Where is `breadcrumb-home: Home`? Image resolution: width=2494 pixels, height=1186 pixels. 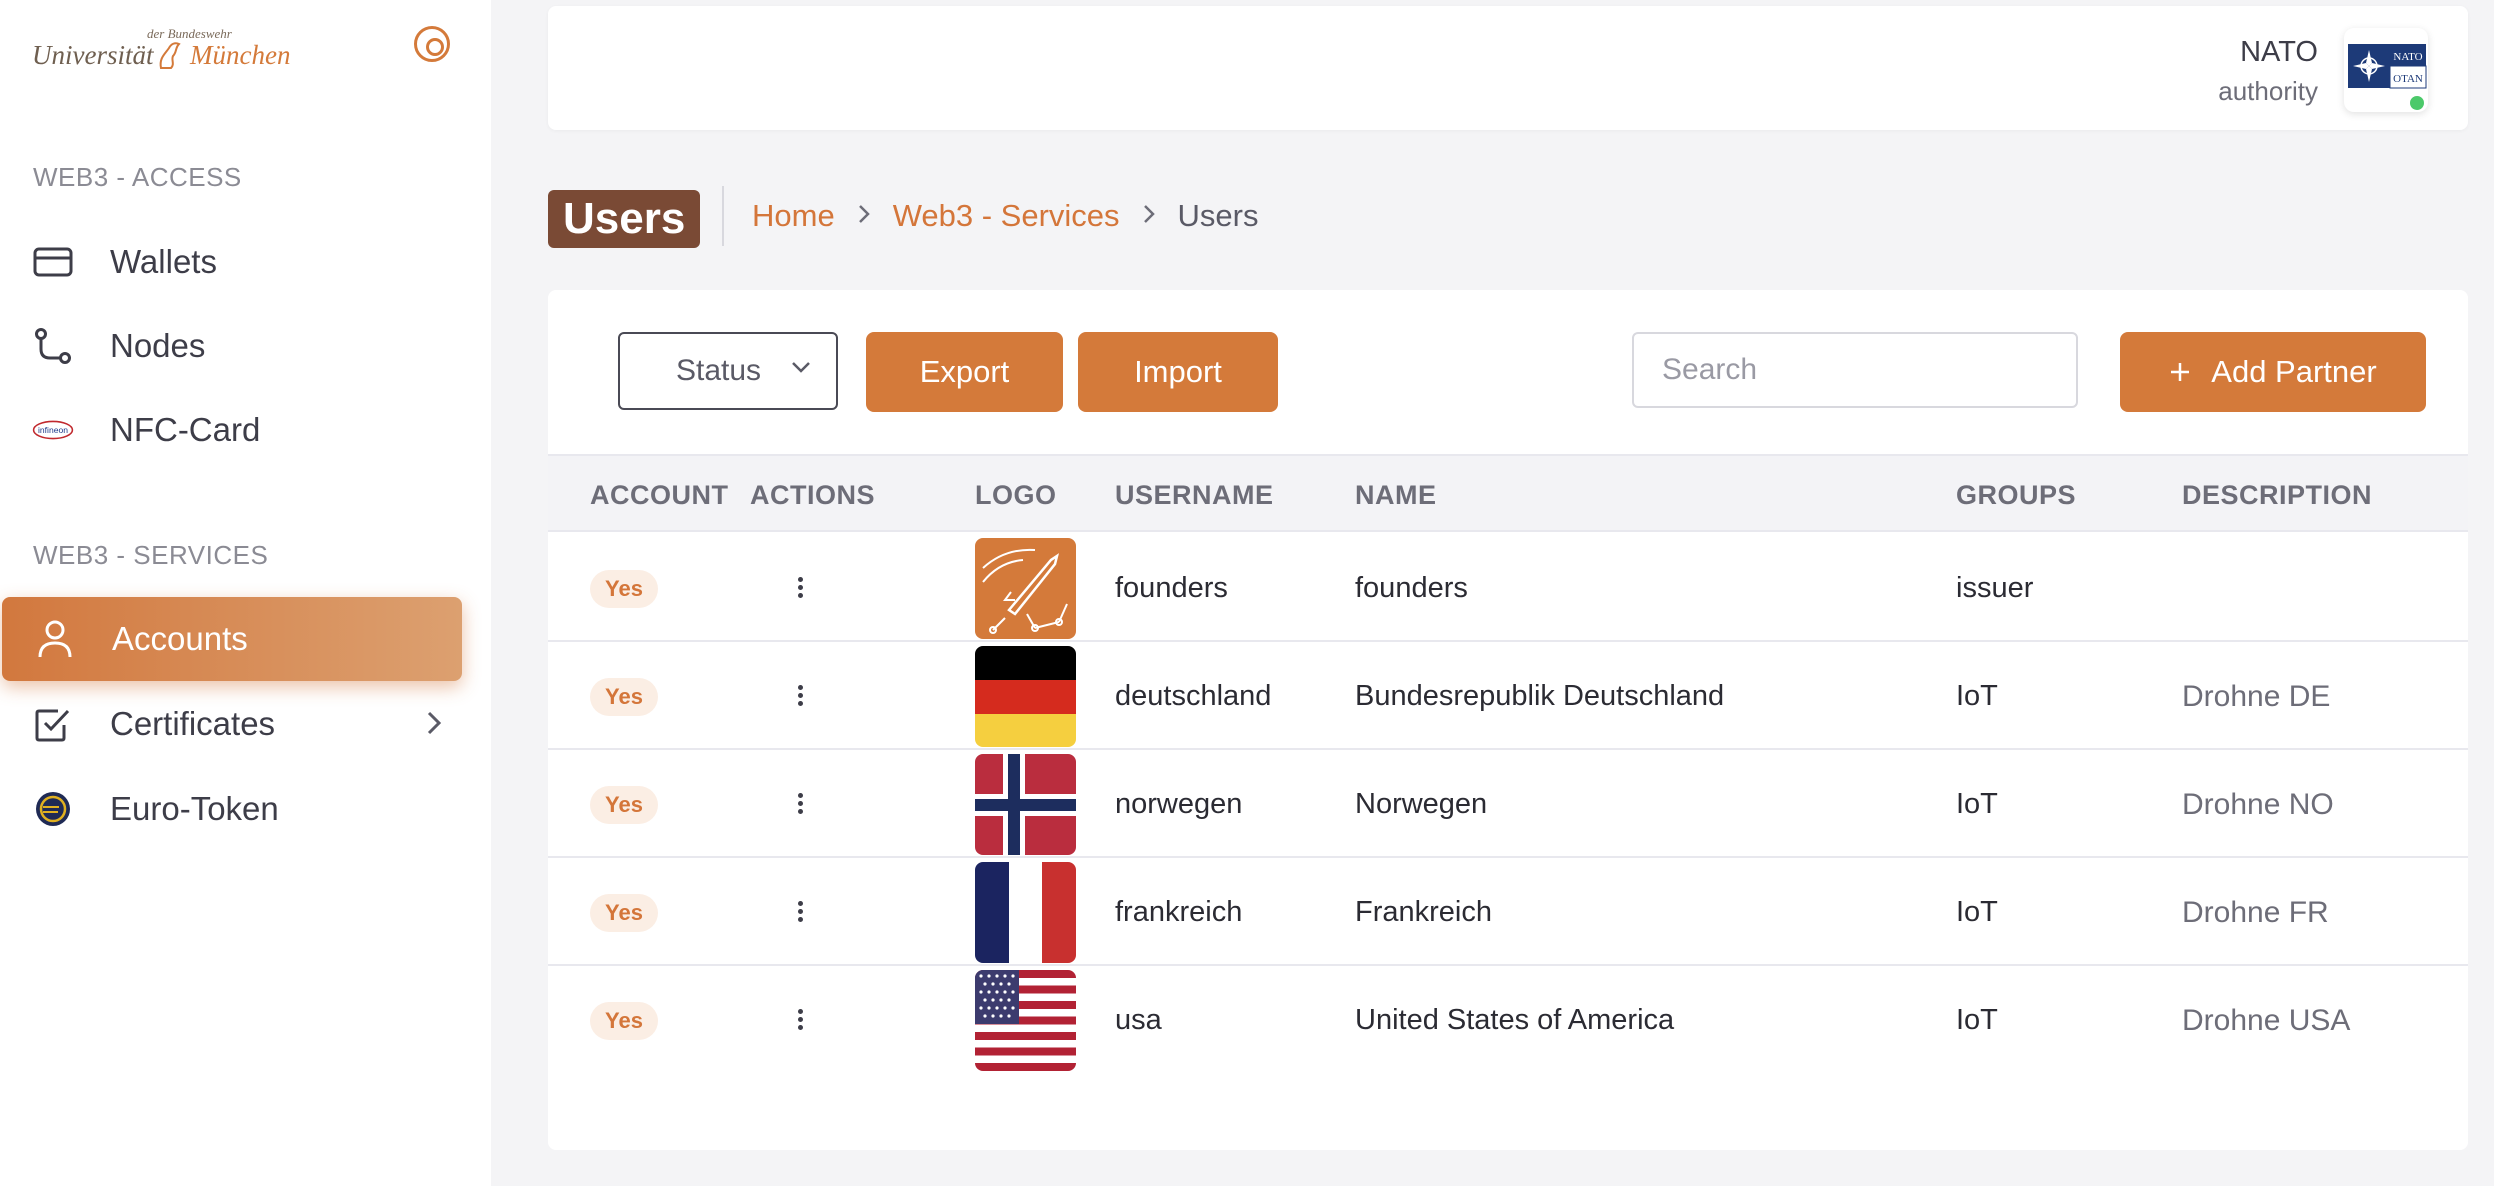 breadcrumb-home: Home is located at coordinates (793, 216).